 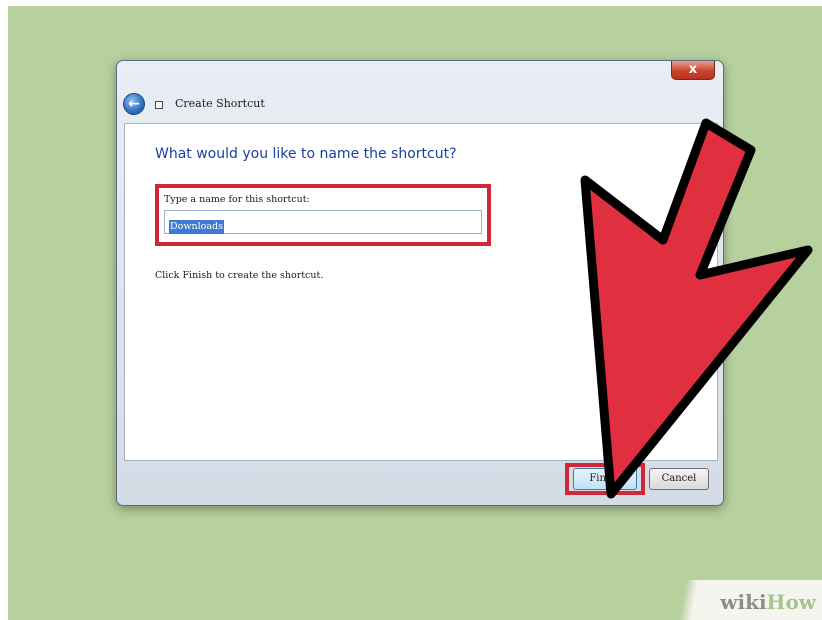 I want to click on image-border-top, so click(x=411, y=3).